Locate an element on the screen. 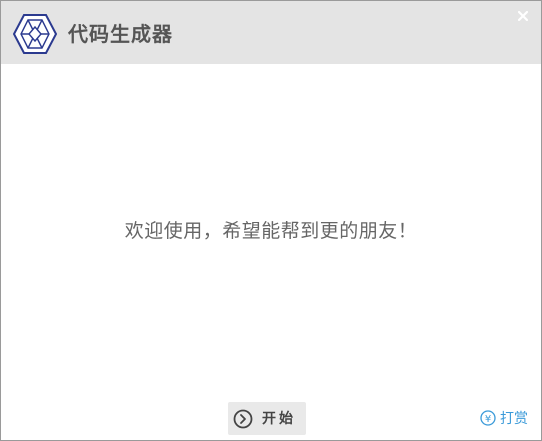 Image resolution: width=542 pixels, height=441 pixels. start-button-label: 开始 is located at coordinates (279, 419).